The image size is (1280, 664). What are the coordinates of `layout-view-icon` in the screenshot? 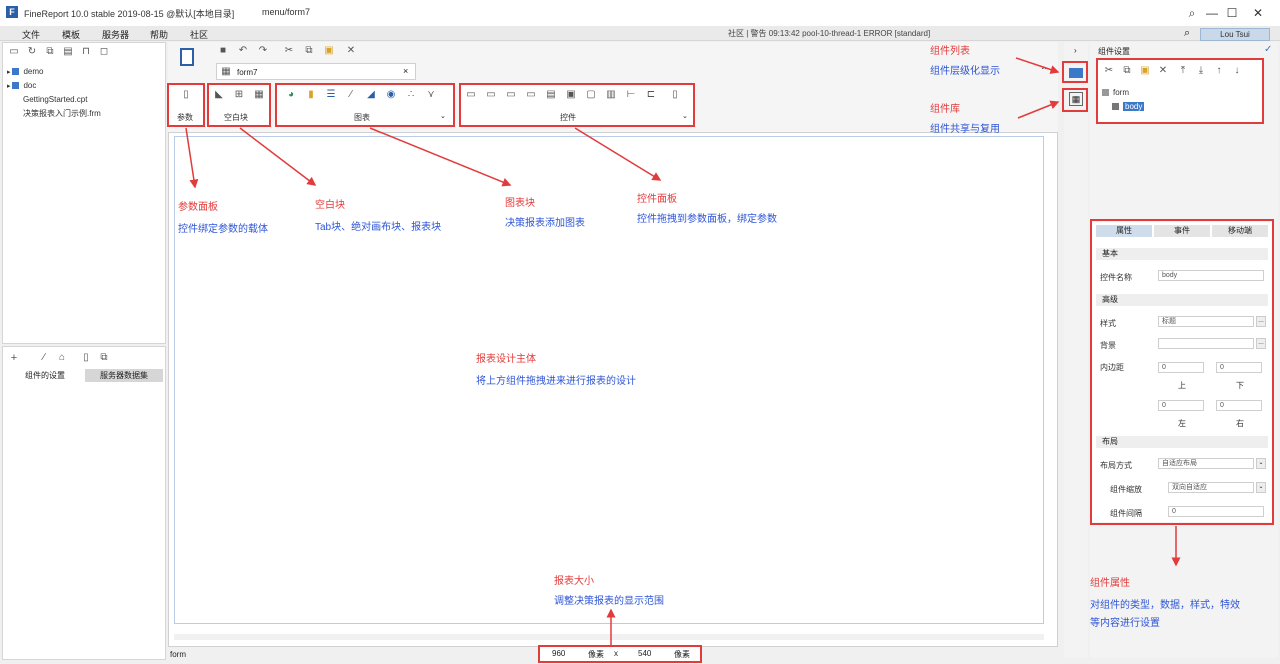 It's located at (187, 57).